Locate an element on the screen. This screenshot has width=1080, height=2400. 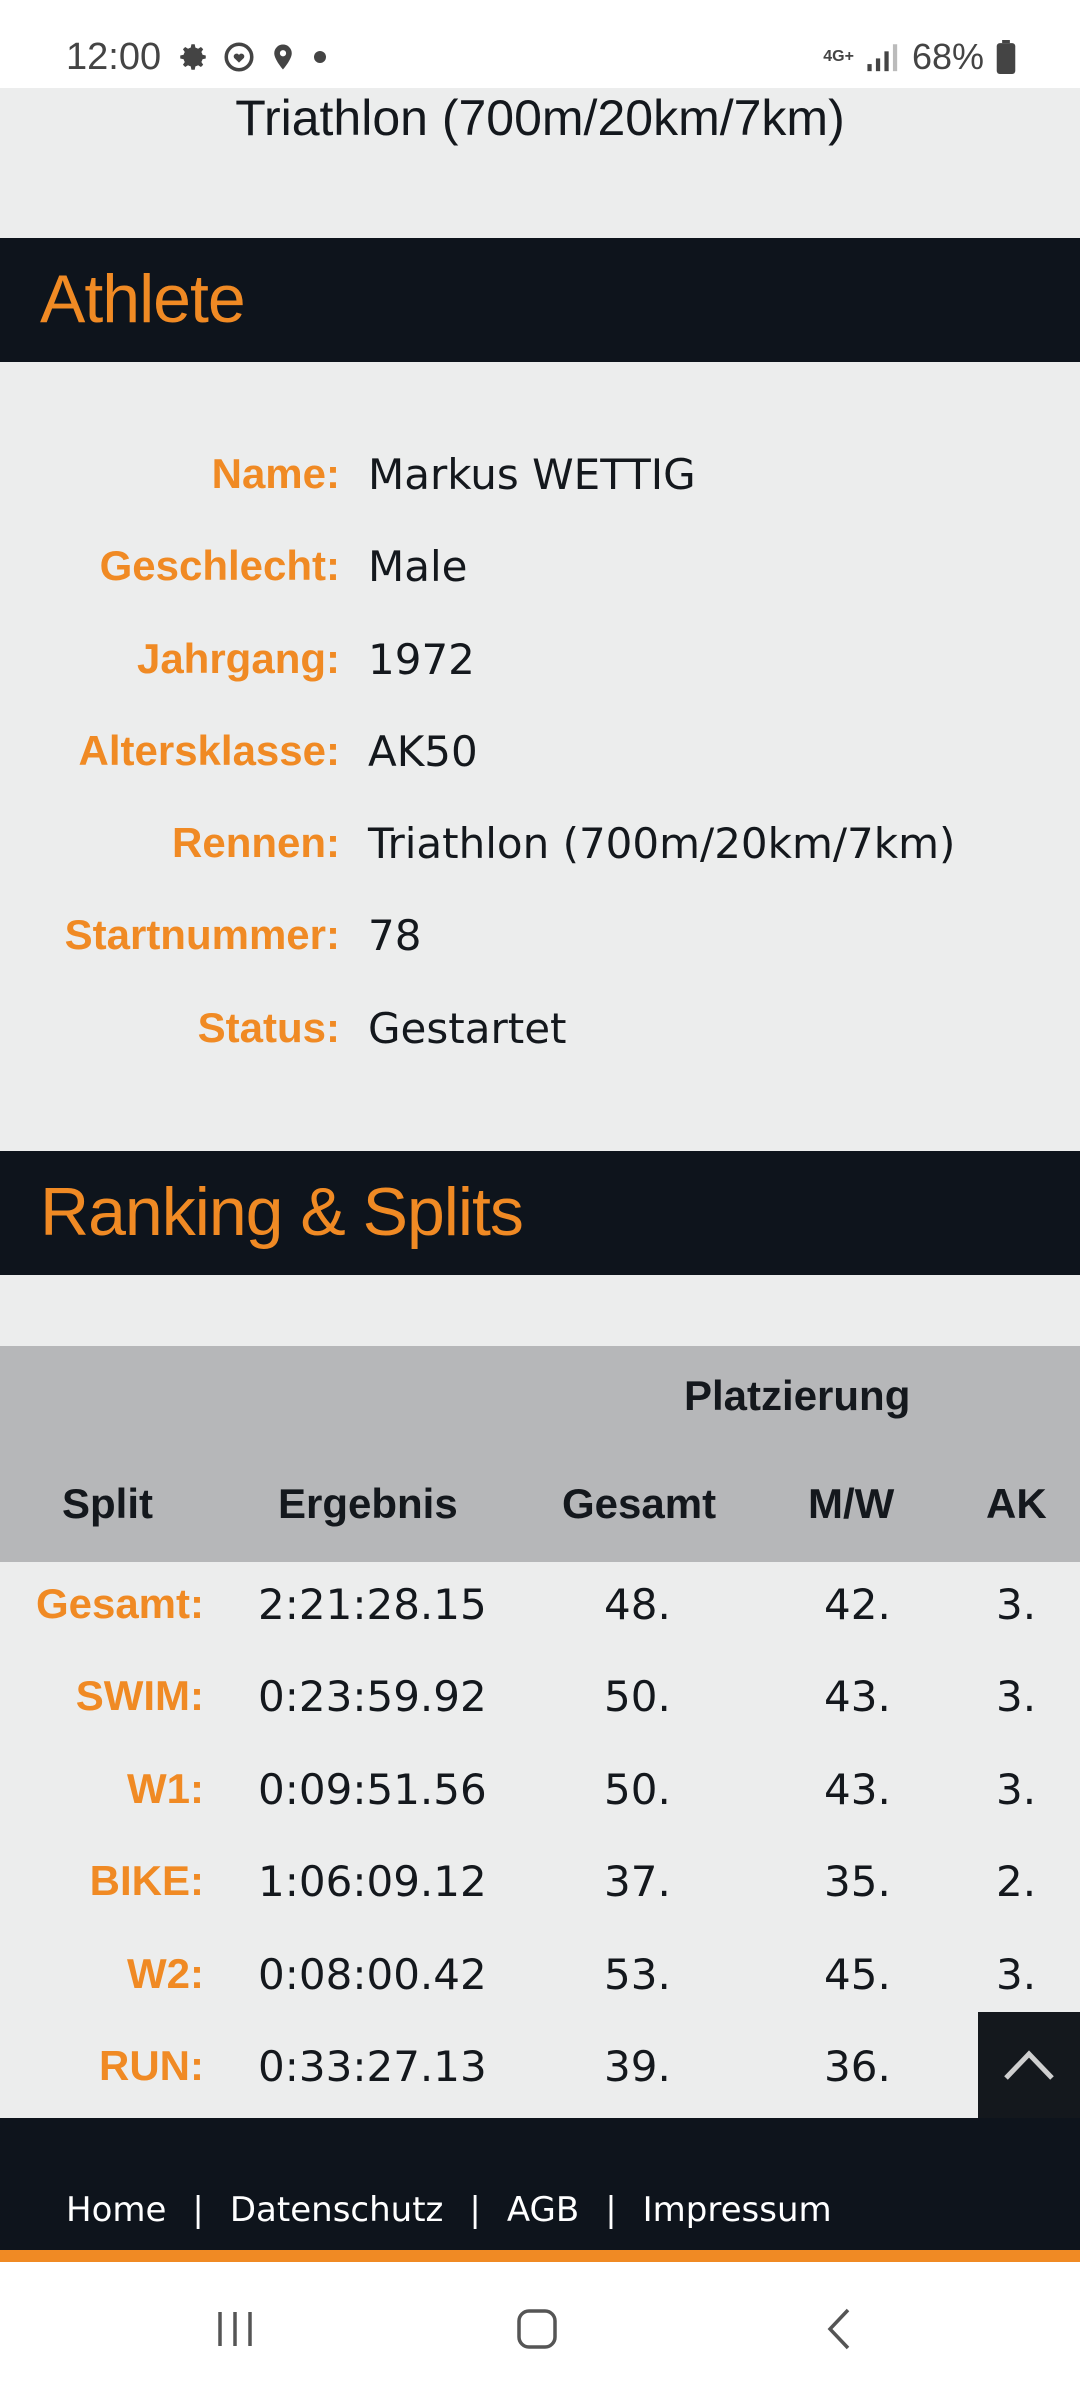
athlete-label: Status: is located at coordinates (268, 1027).